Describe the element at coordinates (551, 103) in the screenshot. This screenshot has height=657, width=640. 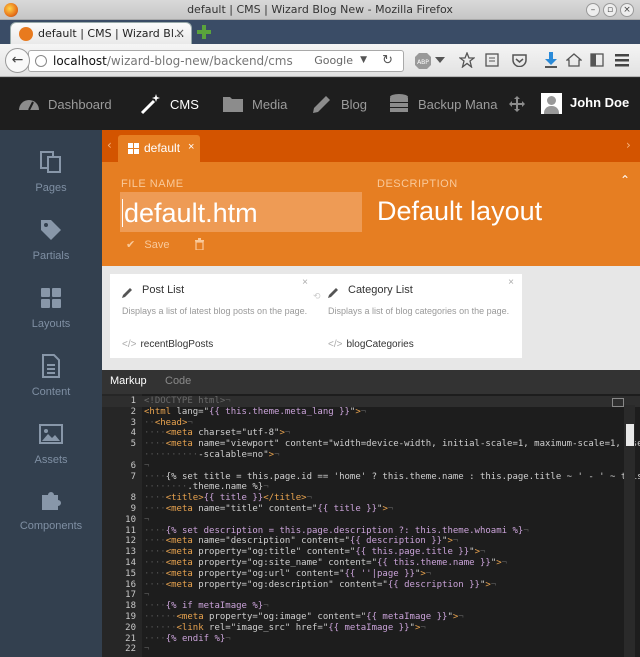
I see `avatar` at that location.